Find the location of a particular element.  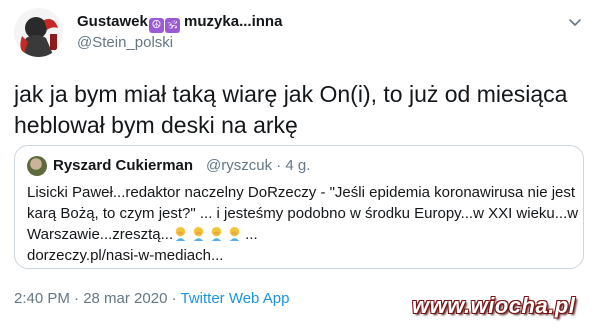

om-symbol-icon: 🕉 is located at coordinates (172, 25).